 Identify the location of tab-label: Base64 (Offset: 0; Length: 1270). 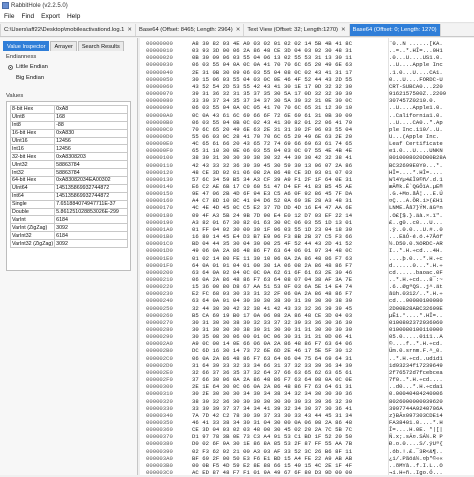
(394, 30).